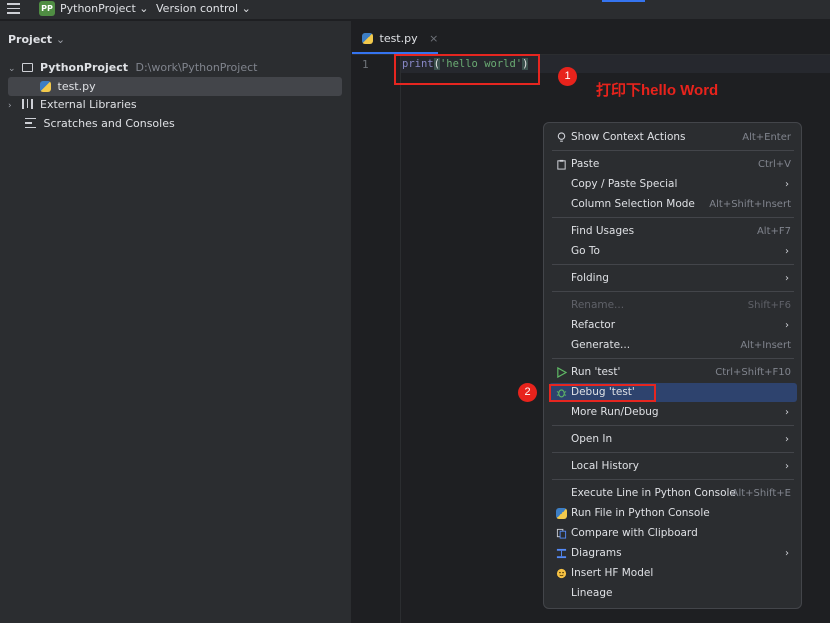 Image resolution: width=830 pixels, height=623 pixels. I want to click on tab-test-py: test.py ×, so click(400, 39).